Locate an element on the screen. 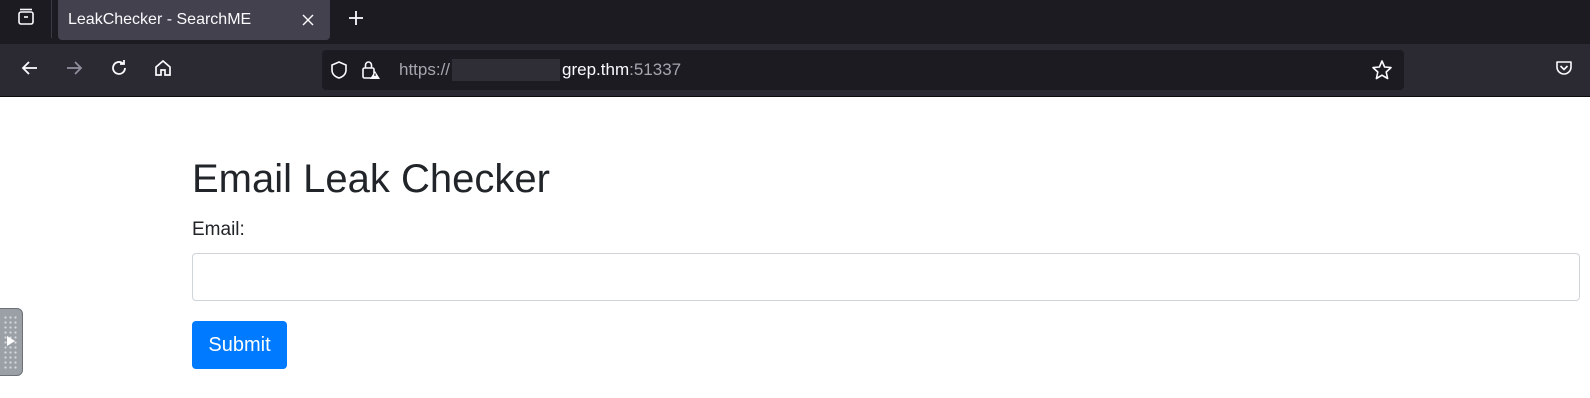  plus-icon is located at coordinates (356, 20).